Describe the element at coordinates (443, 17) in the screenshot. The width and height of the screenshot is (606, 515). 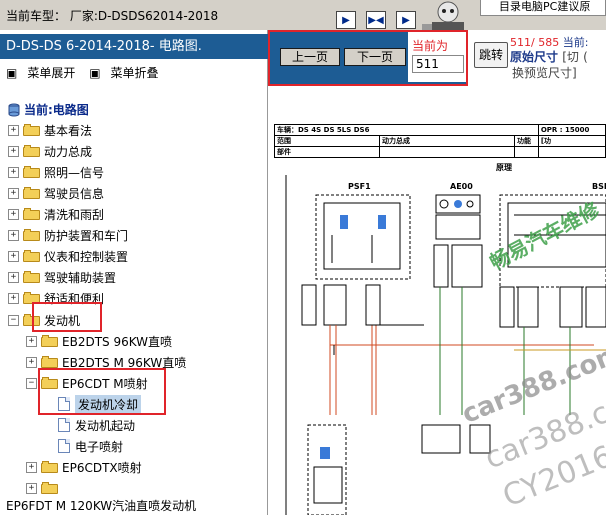
I see `mascot-icon` at that location.